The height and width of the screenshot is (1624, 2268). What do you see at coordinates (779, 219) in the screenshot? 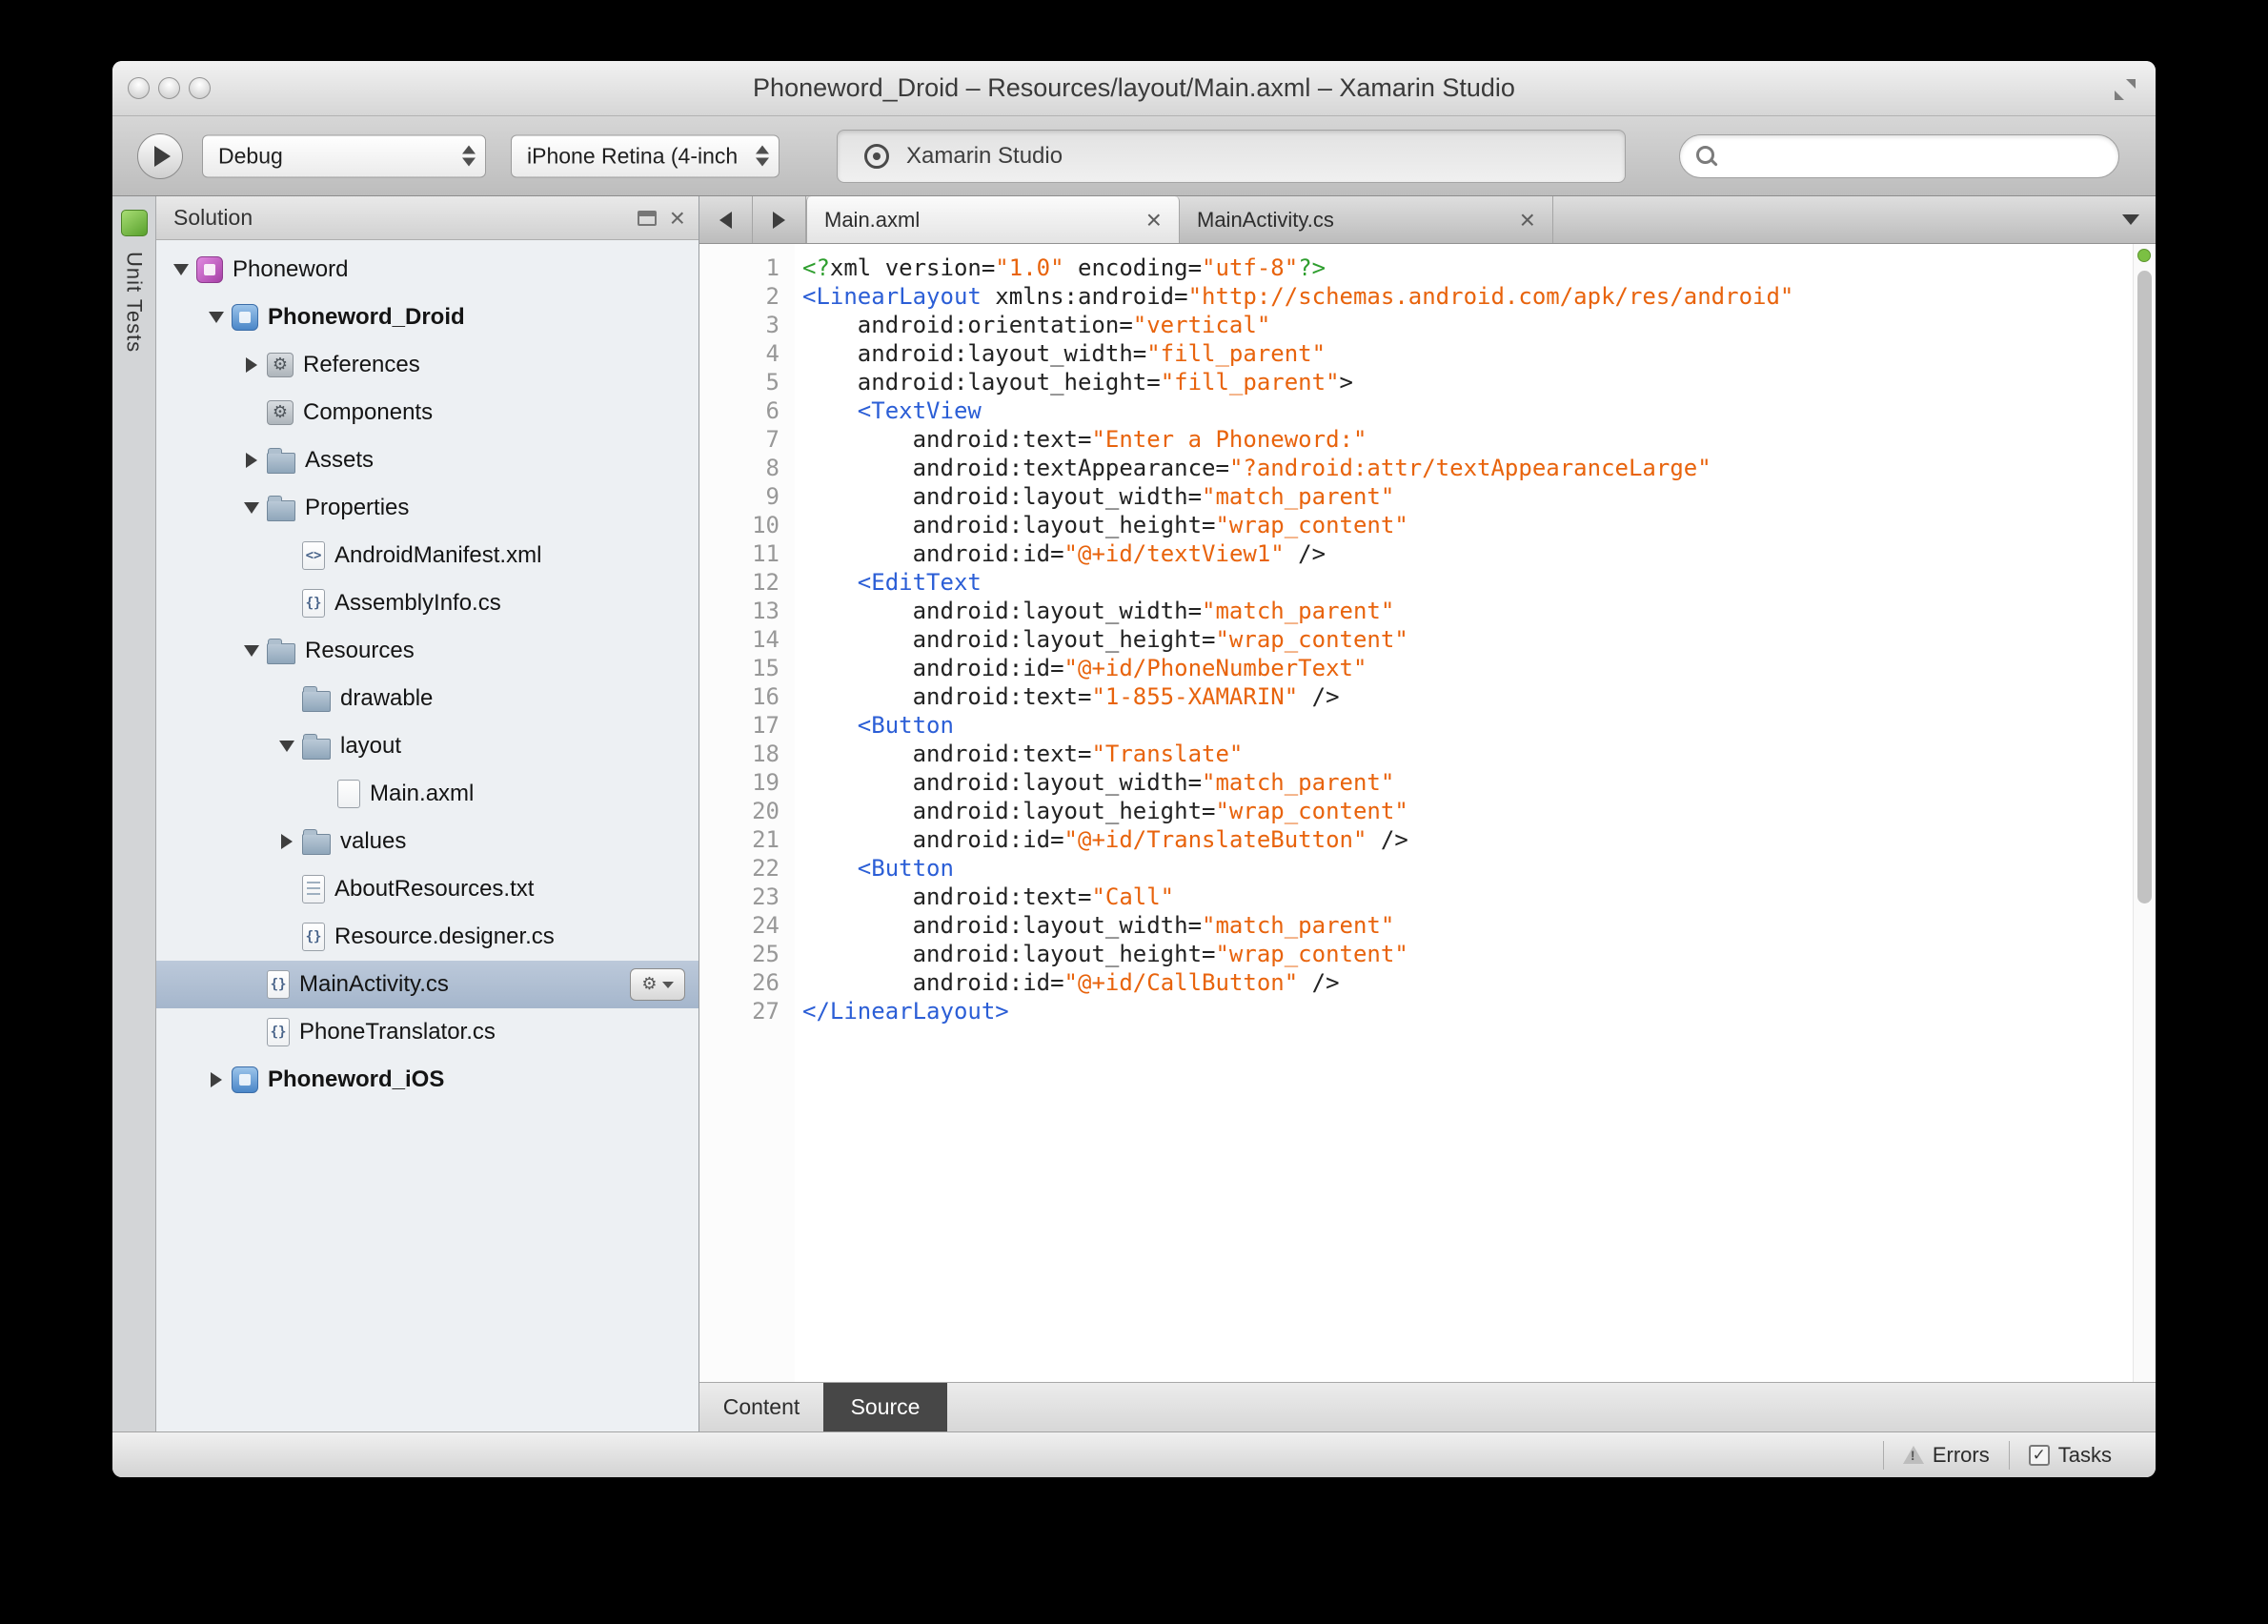
I see `navigate-forward-button` at bounding box center [779, 219].